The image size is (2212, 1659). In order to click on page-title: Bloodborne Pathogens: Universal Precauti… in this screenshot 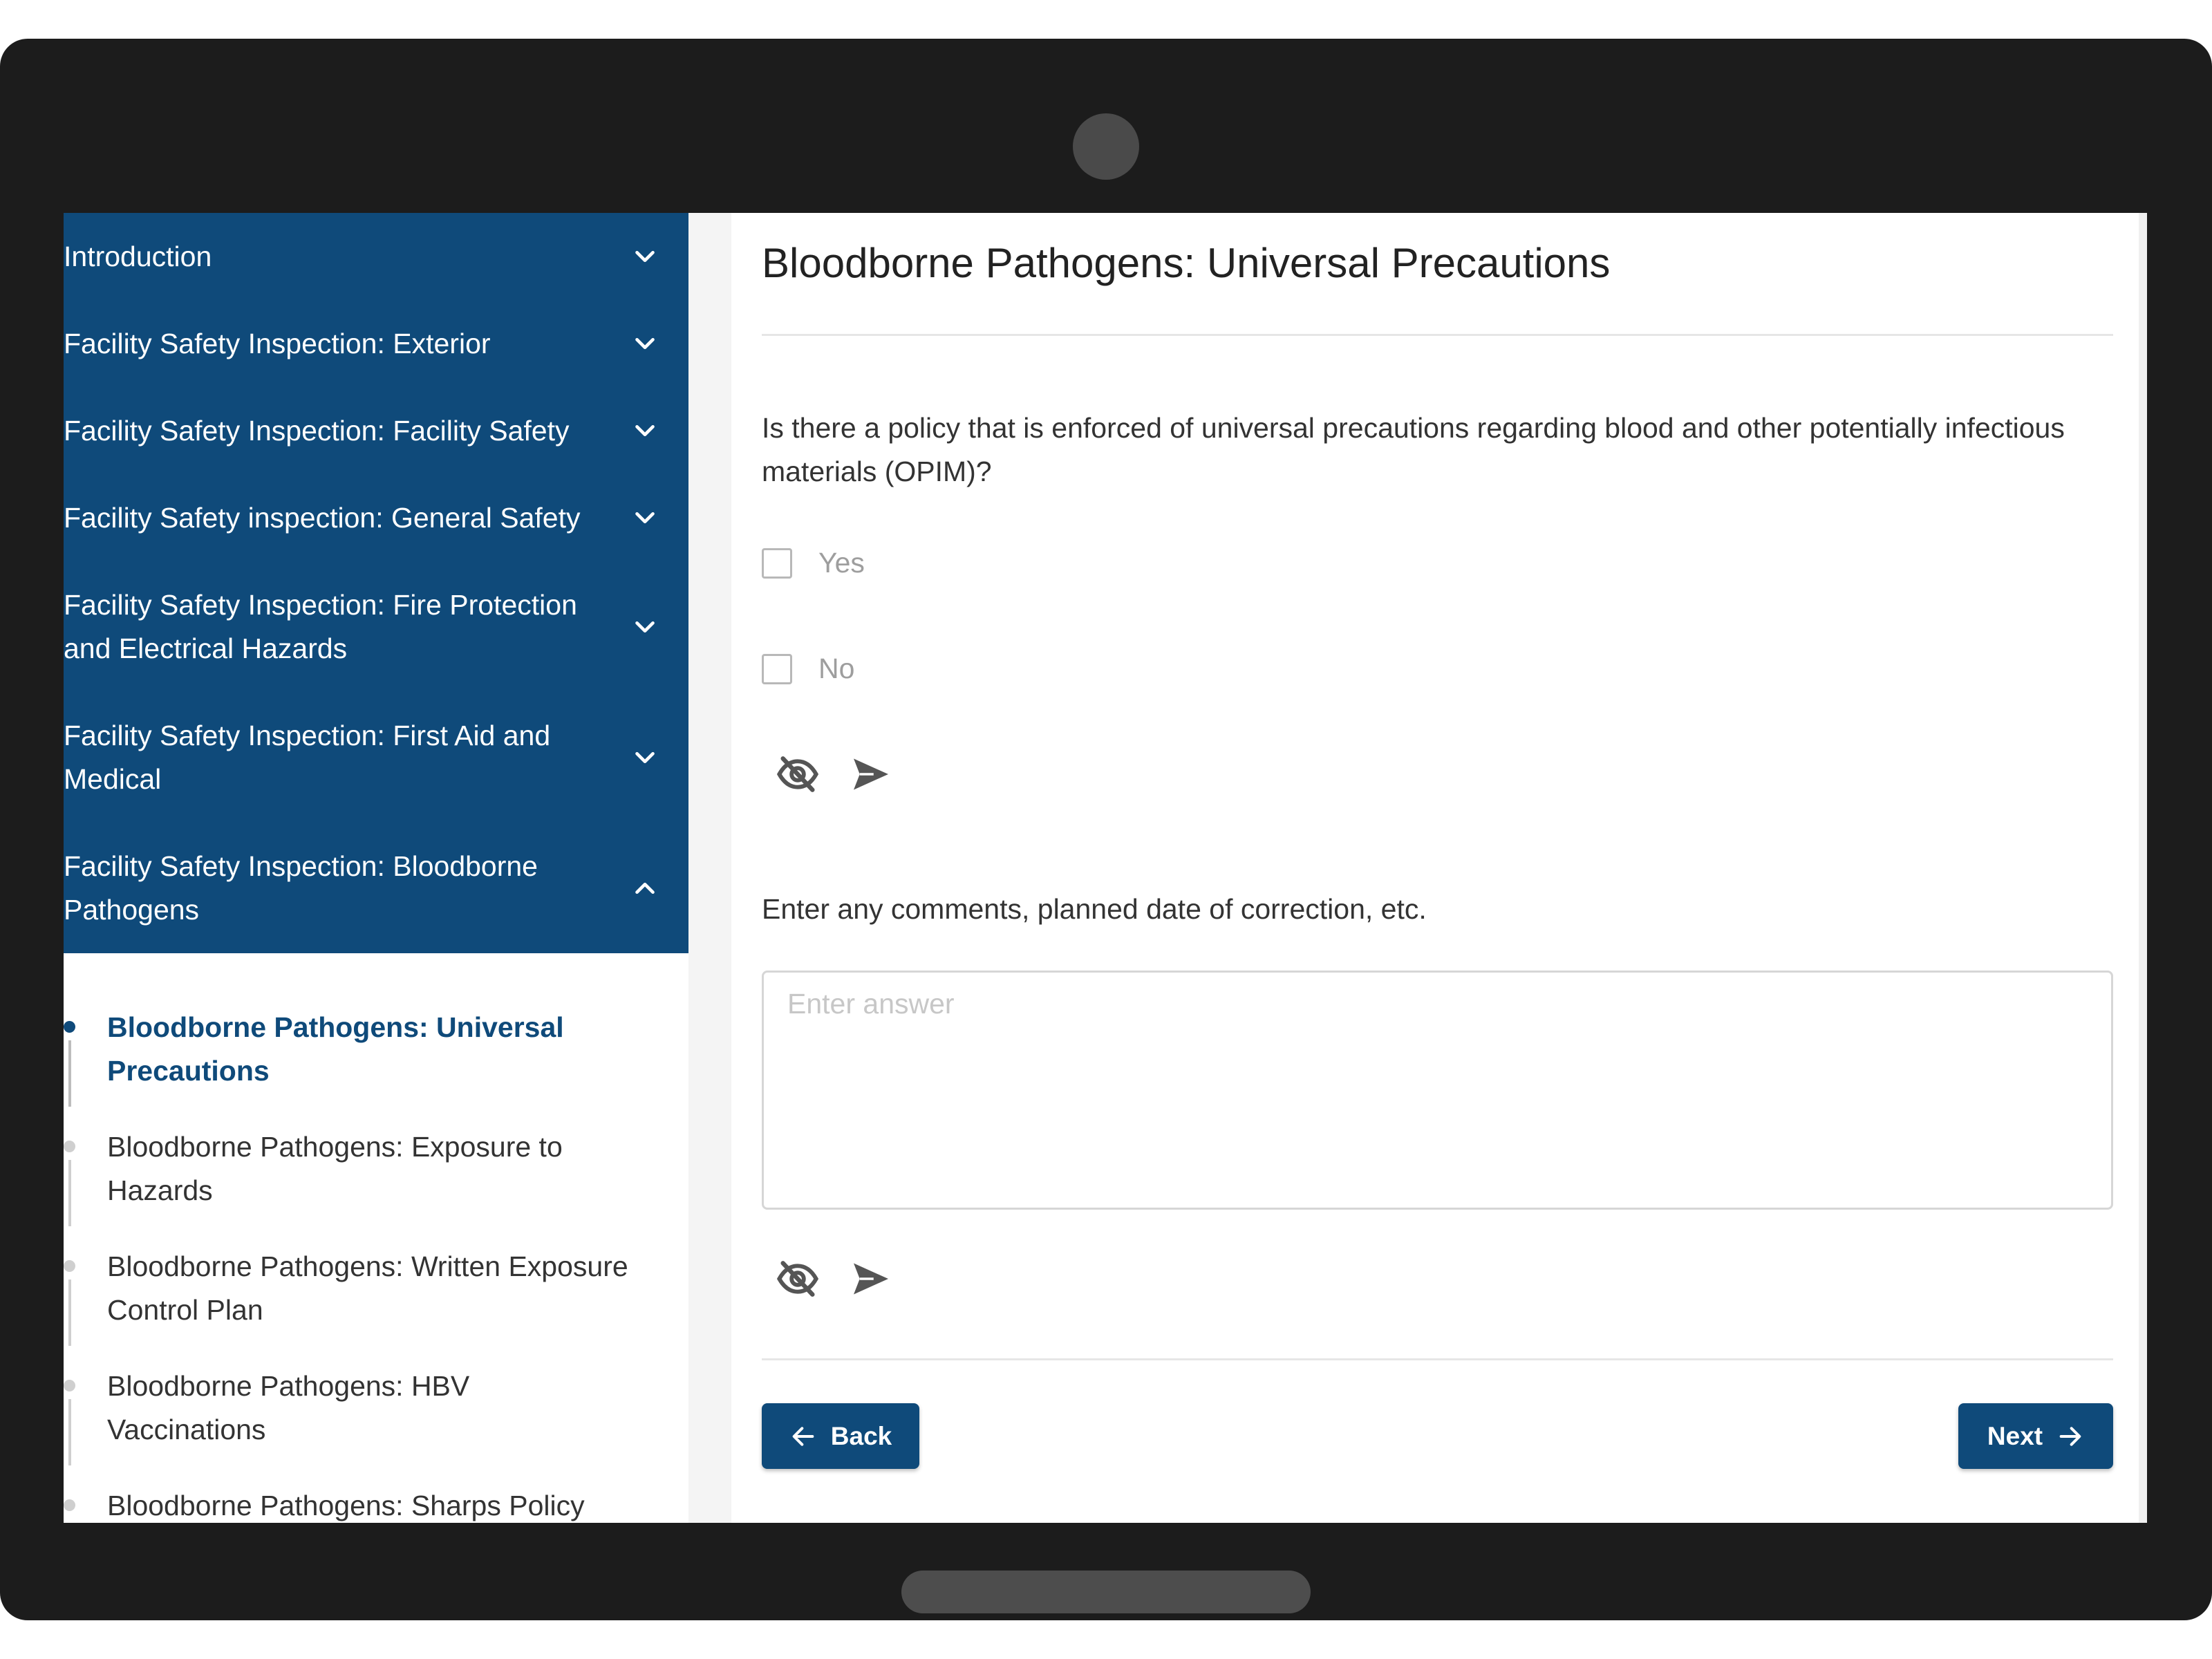, I will do `click(1186, 263)`.